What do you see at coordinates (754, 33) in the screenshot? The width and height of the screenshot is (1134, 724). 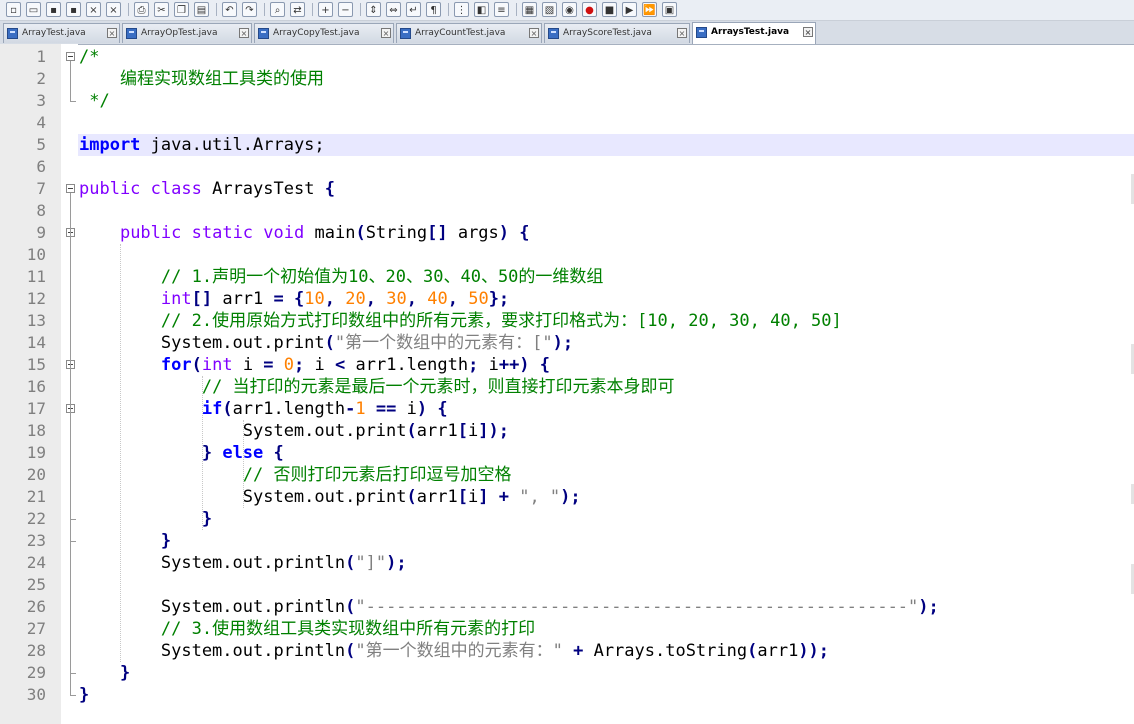 I see `tab-arraystest: ArraysTest.java ×` at bounding box center [754, 33].